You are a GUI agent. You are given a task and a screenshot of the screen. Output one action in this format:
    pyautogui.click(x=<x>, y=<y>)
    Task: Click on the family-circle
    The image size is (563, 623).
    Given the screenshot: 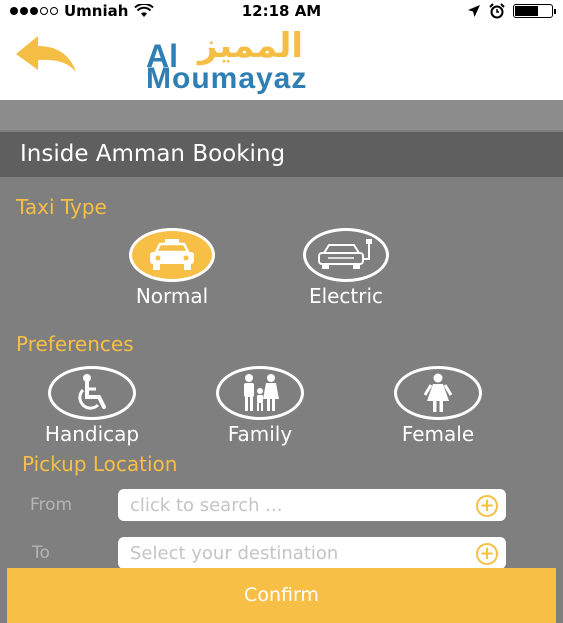 What is the action you would take?
    pyautogui.click(x=260, y=393)
    